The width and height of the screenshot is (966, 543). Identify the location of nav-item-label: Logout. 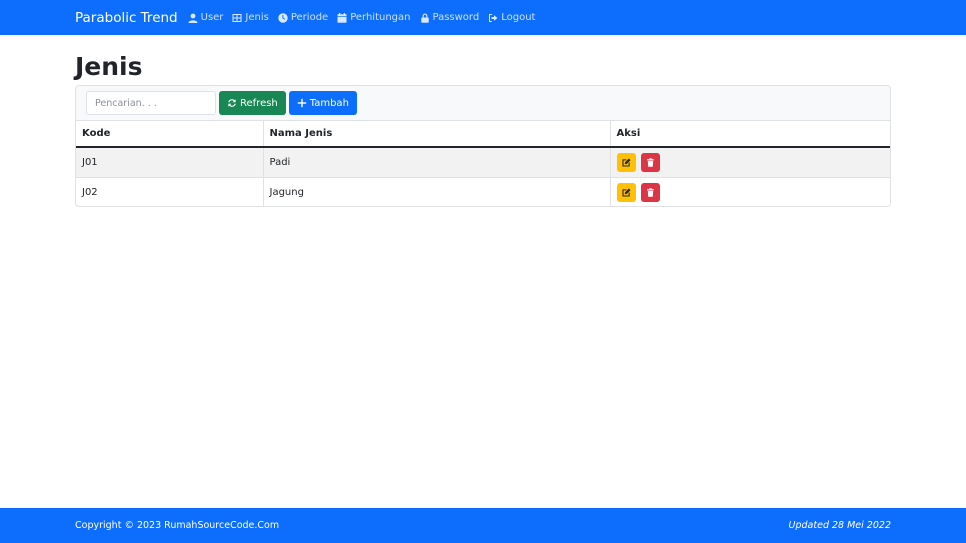
(518, 17).